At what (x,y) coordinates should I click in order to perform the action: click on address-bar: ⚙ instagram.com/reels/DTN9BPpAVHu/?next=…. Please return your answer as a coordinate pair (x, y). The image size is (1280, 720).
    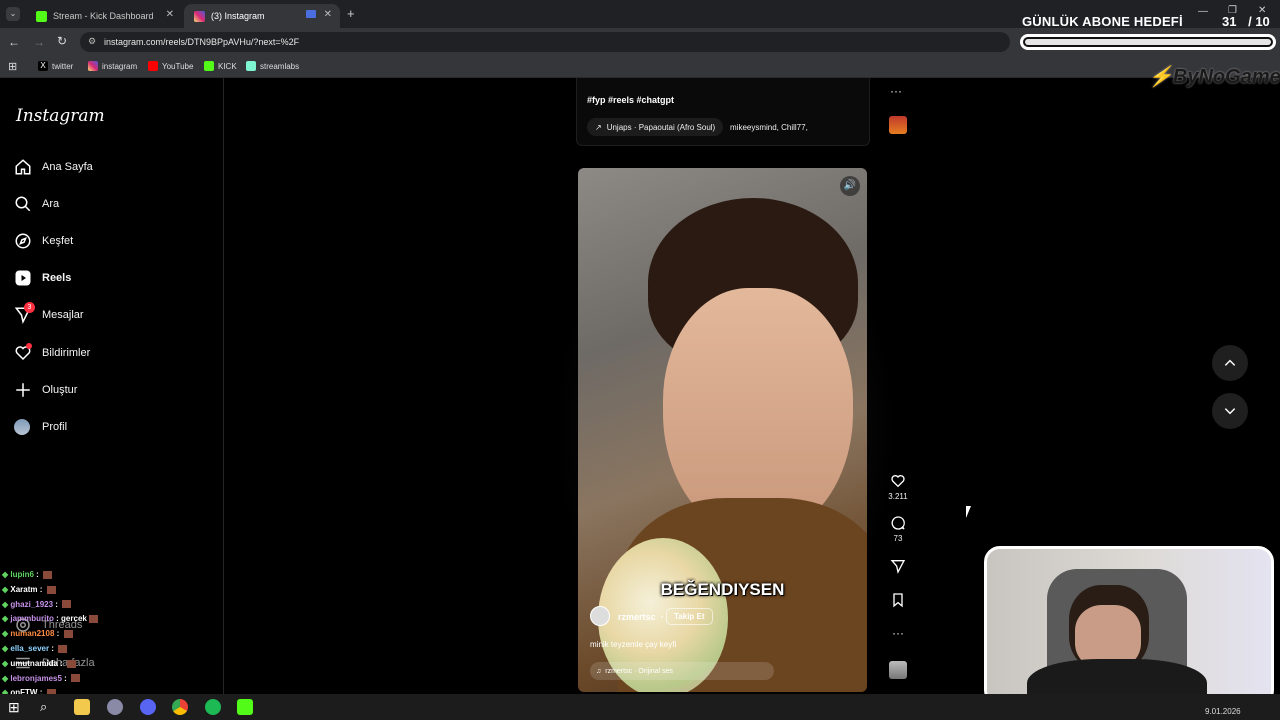
    Looking at the image, I should click on (545, 42).